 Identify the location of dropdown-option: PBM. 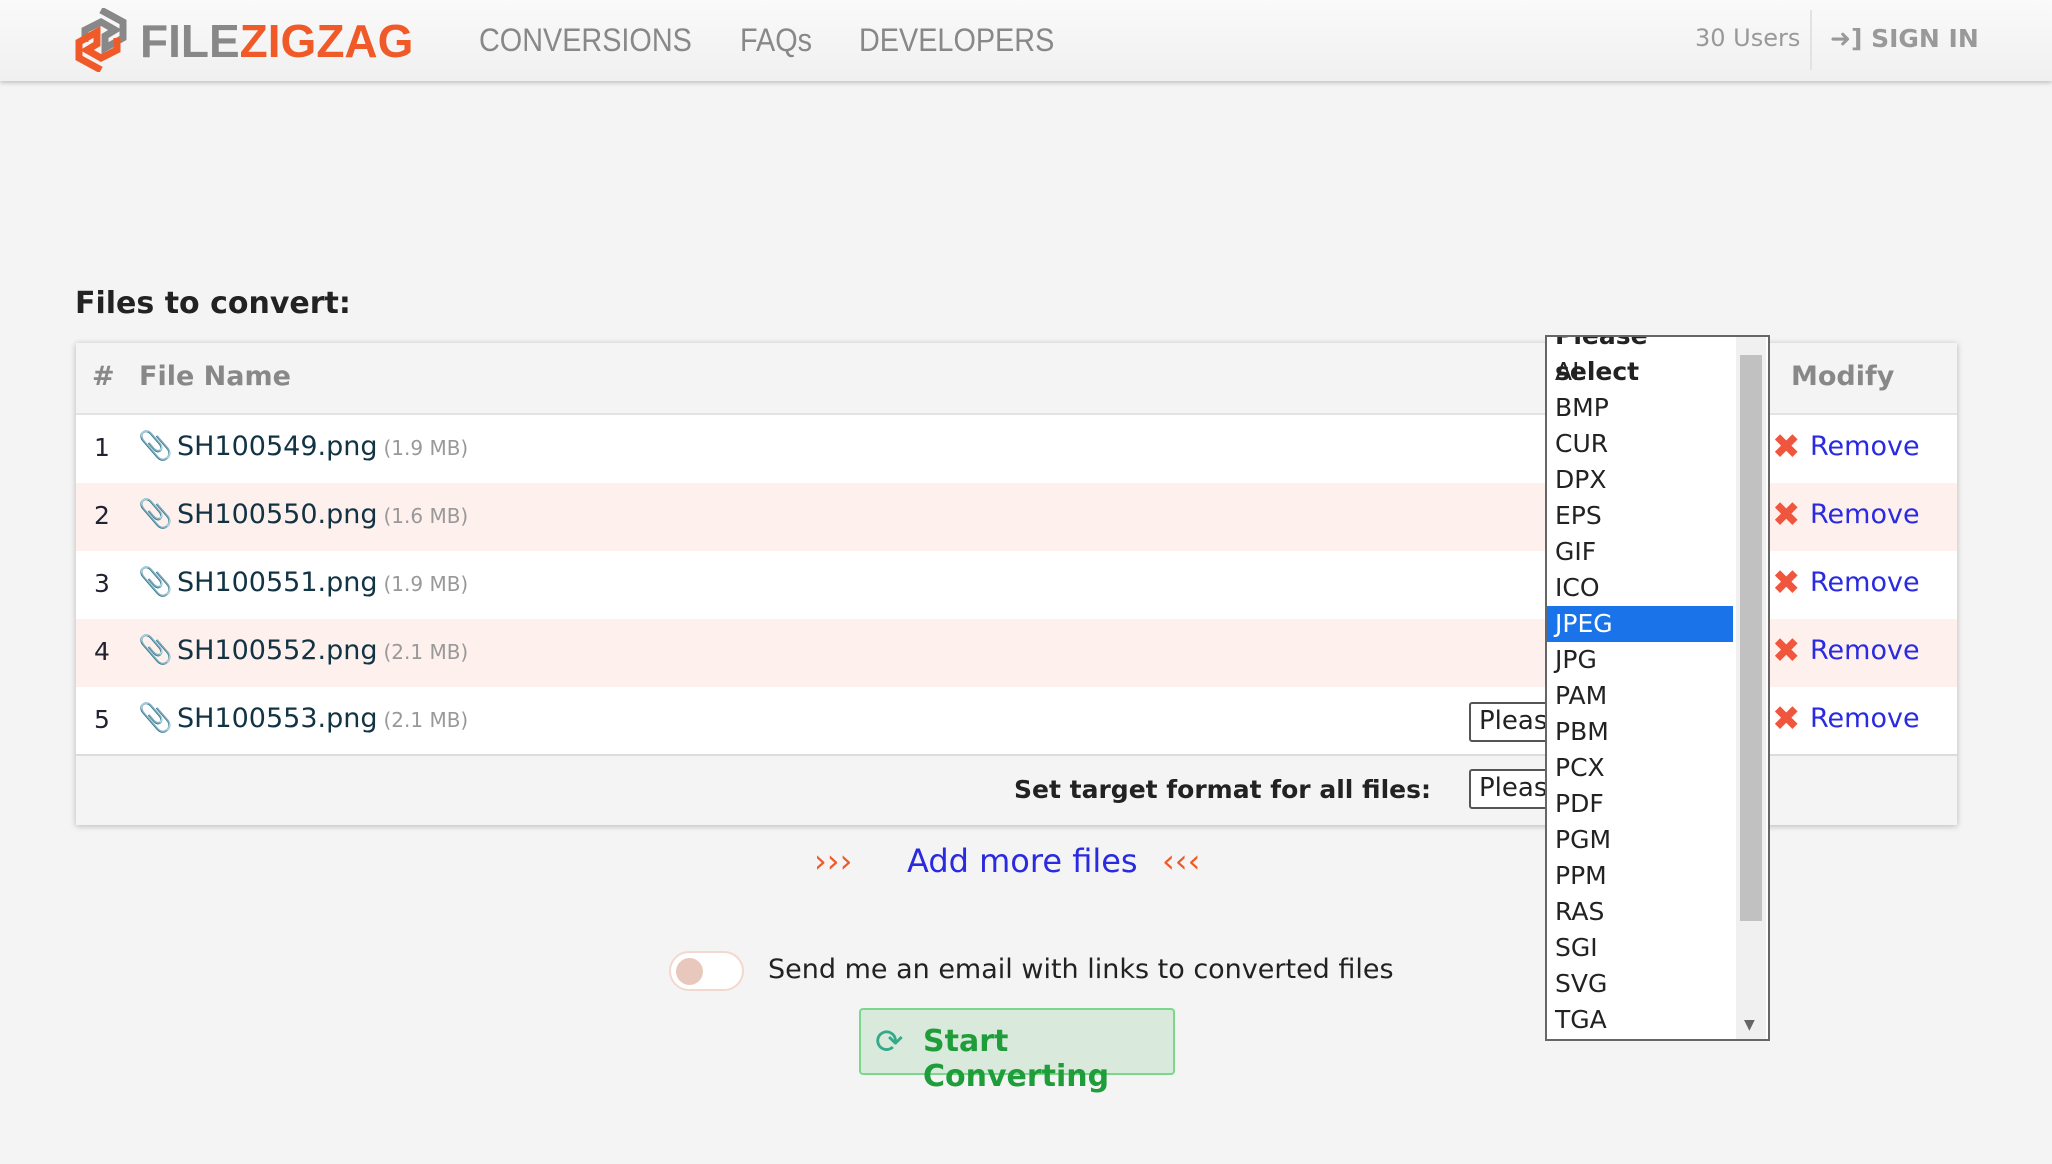
(1640, 732).